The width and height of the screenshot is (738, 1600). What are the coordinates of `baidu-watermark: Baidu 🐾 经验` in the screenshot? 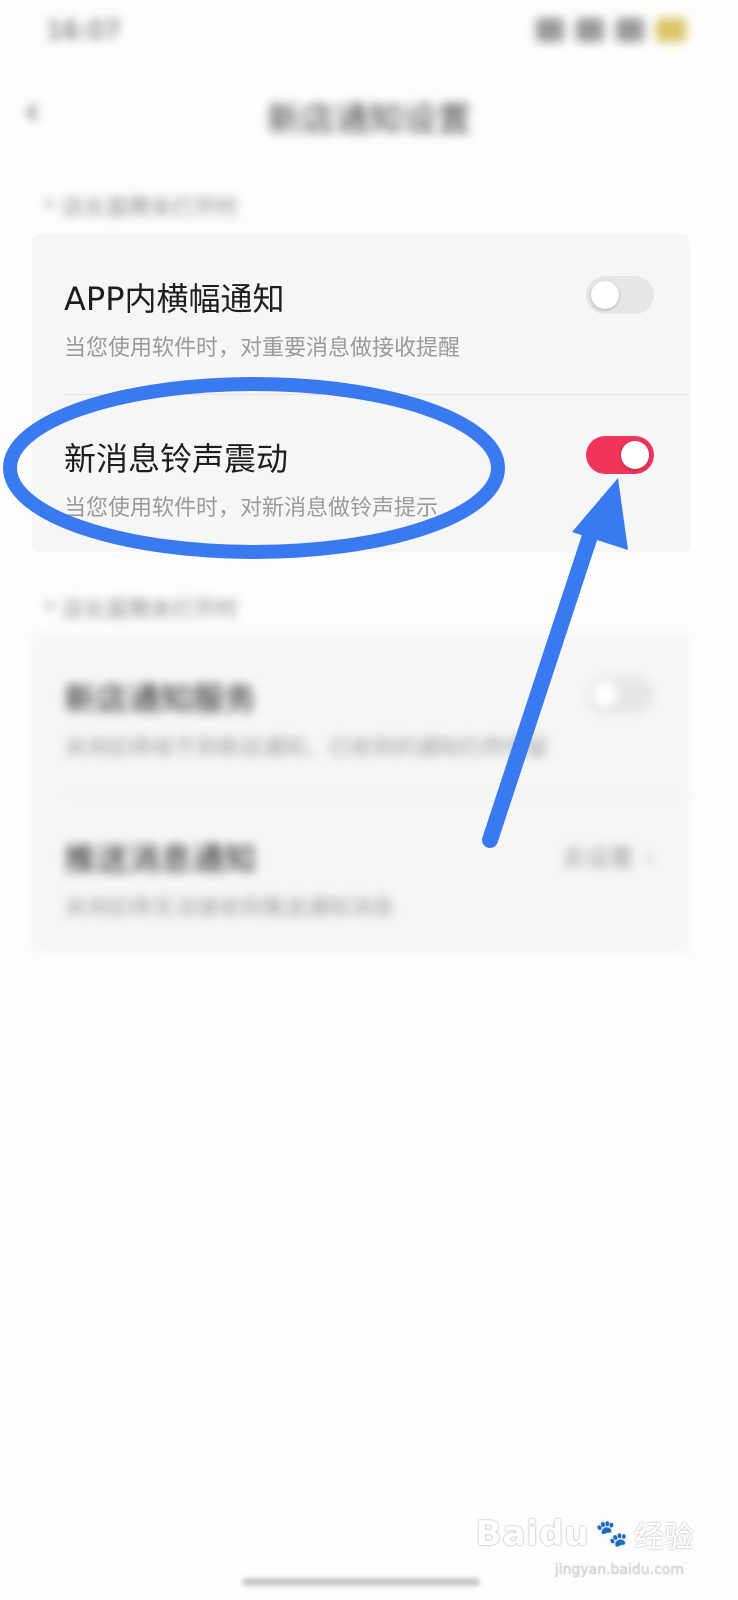 It's located at (585, 1534).